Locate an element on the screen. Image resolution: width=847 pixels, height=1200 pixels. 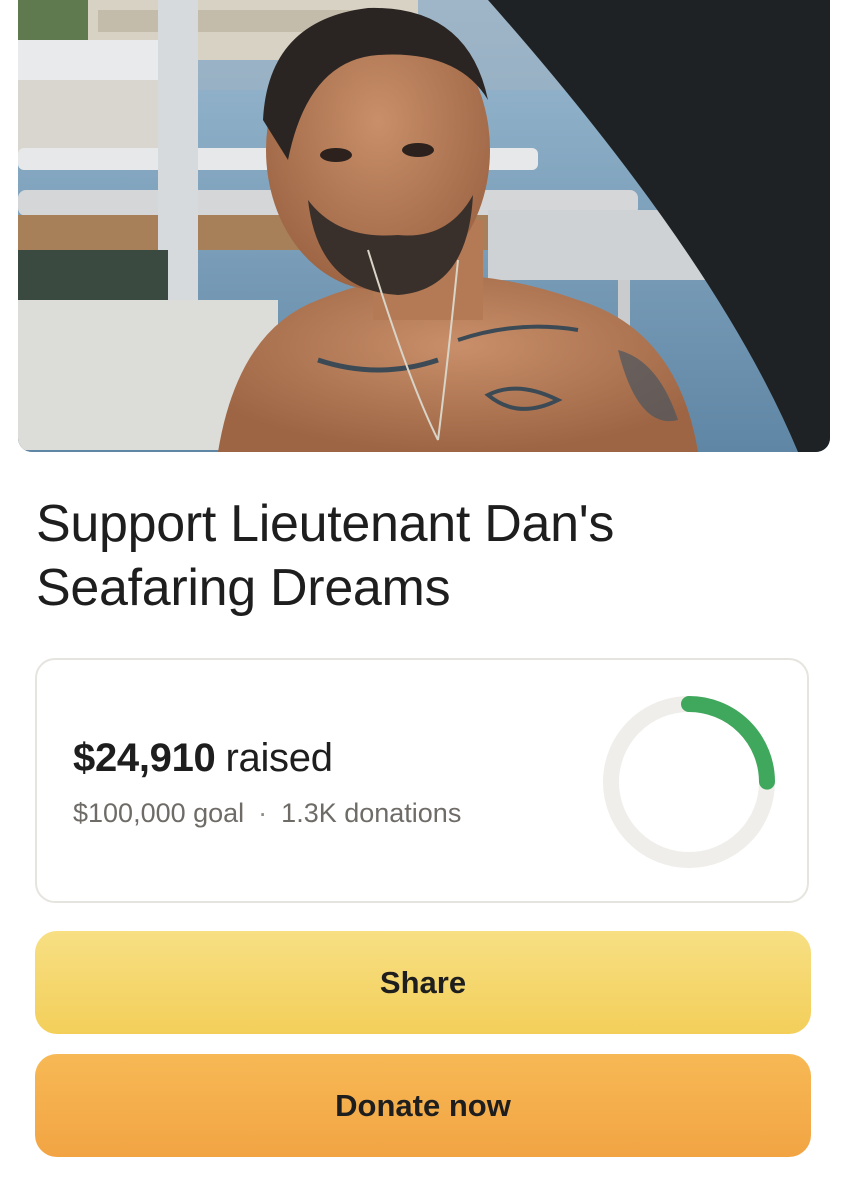
goal-text: $100,000 goal is located at coordinates (159, 813).